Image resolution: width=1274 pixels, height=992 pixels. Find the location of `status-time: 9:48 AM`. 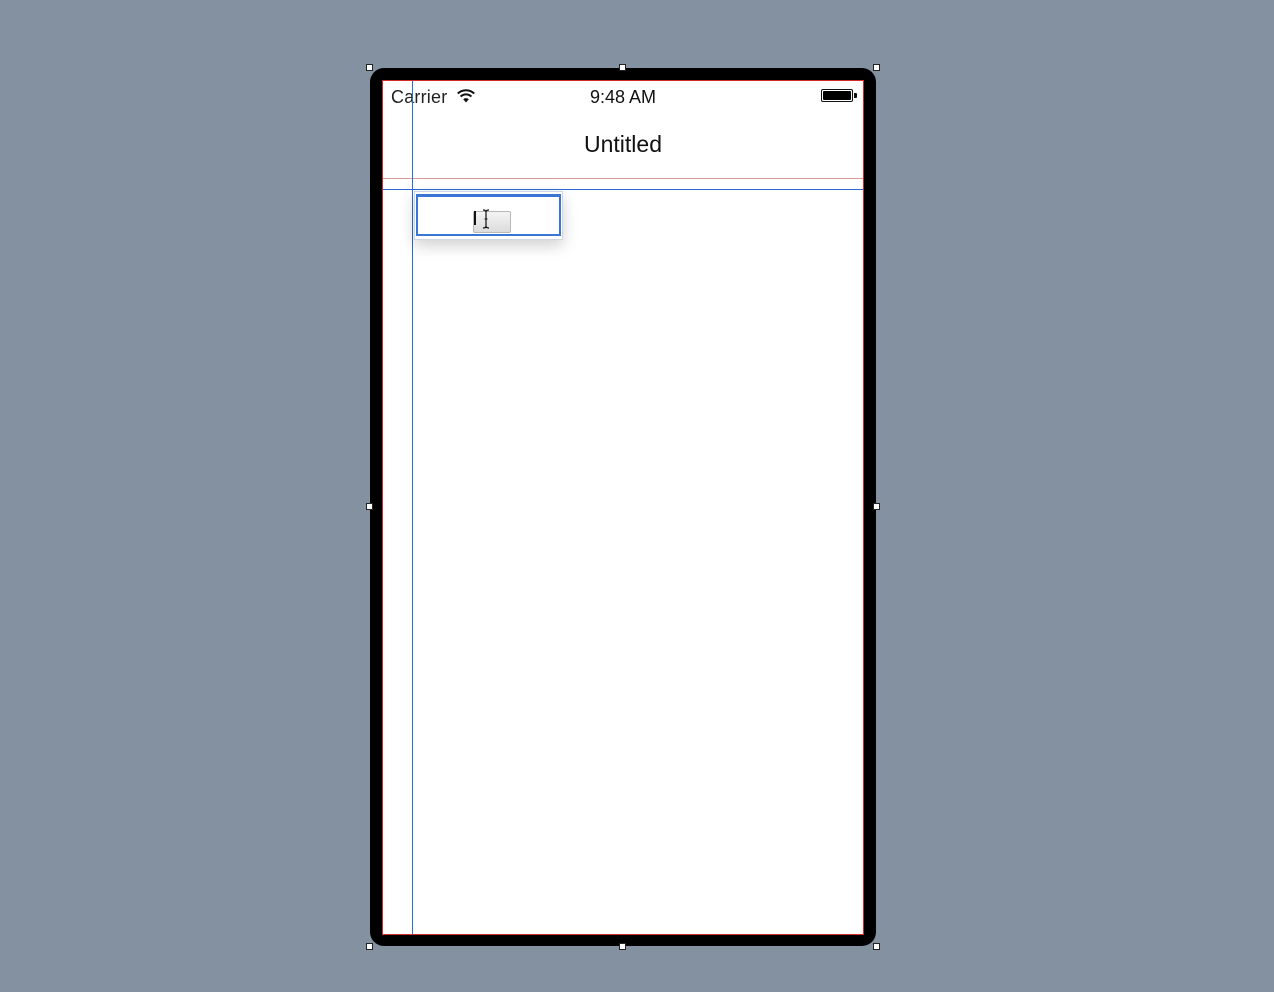

status-time: 9:48 AM is located at coordinates (623, 97).